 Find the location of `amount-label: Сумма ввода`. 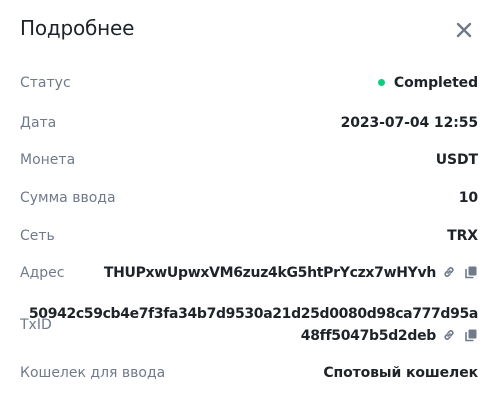

amount-label: Сумма ввода is located at coordinates (68, 198).